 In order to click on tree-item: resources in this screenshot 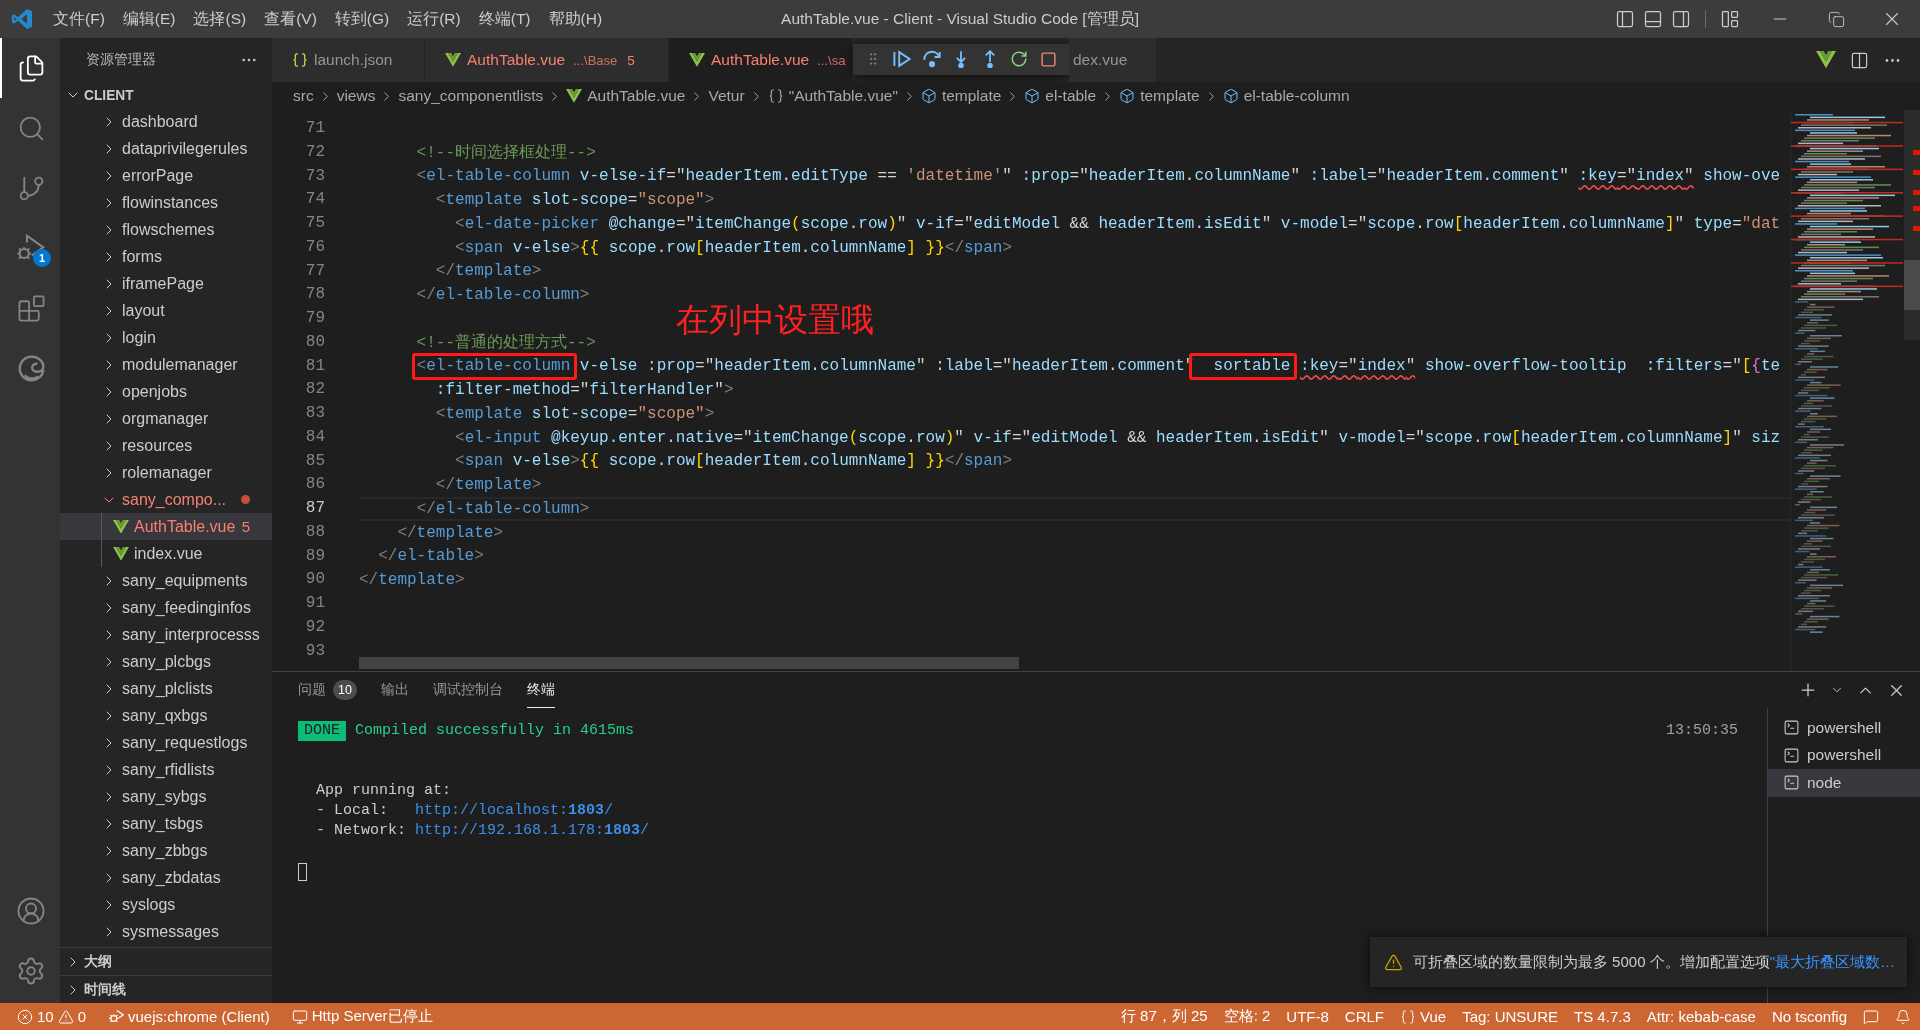, I will do `click(166, 445)`.